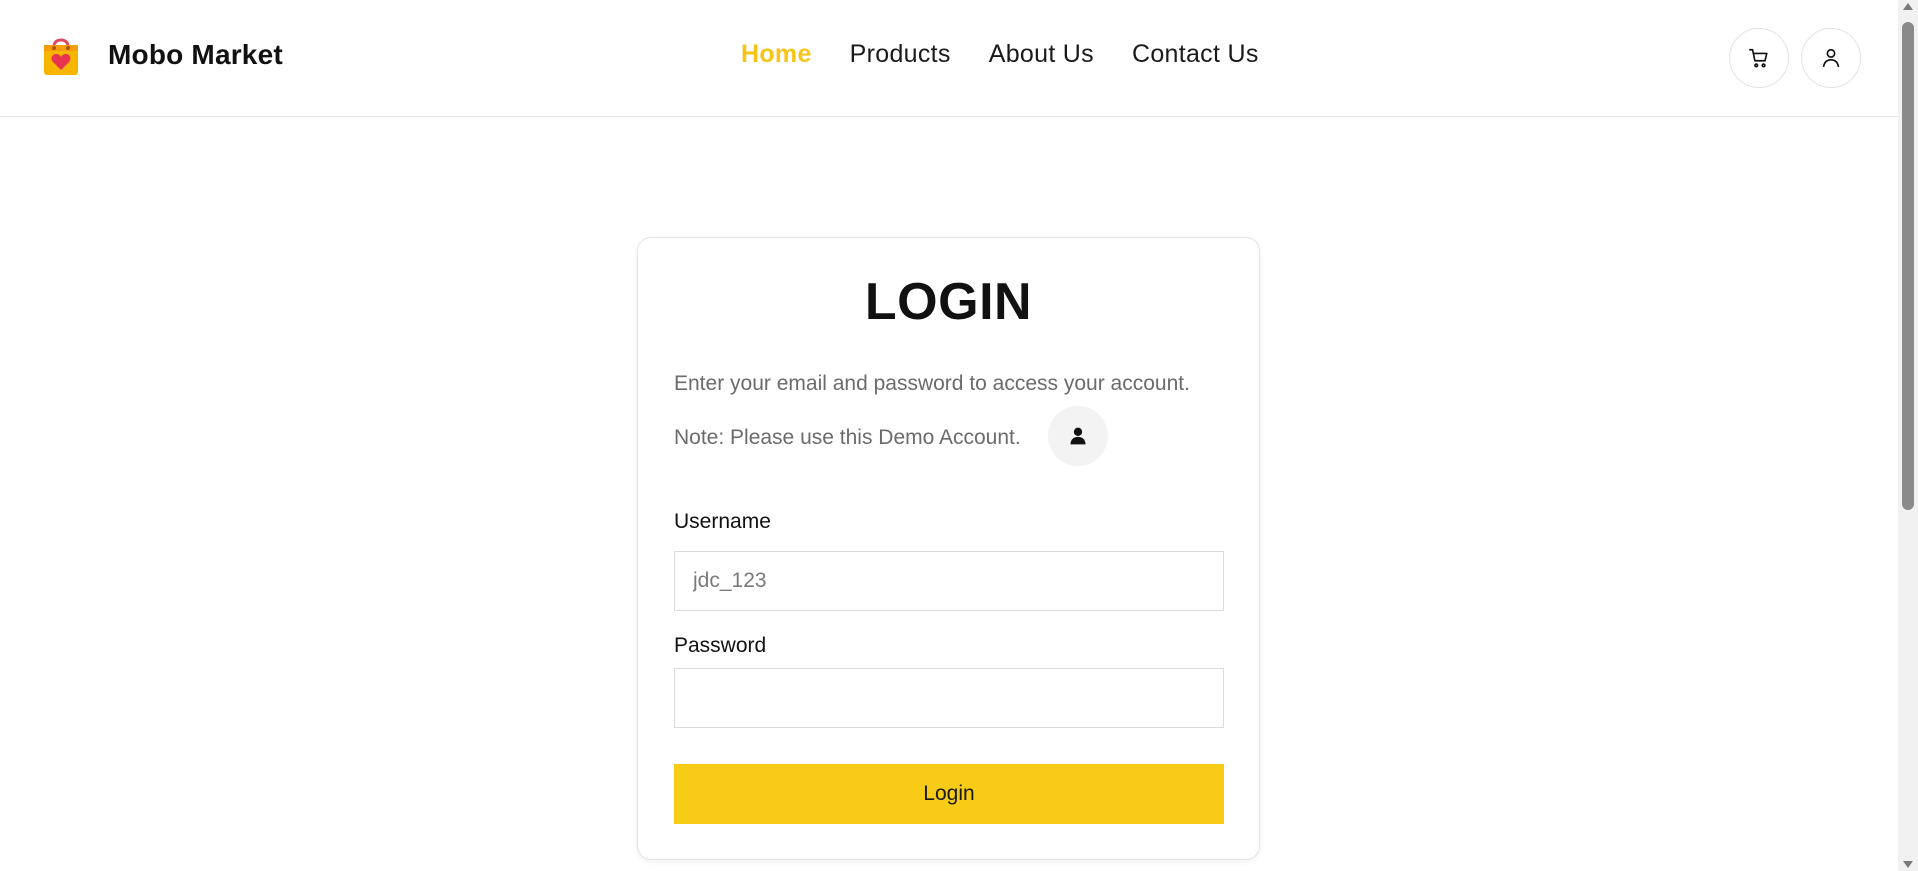  I want to click on cart-button, so click(1759, 58).